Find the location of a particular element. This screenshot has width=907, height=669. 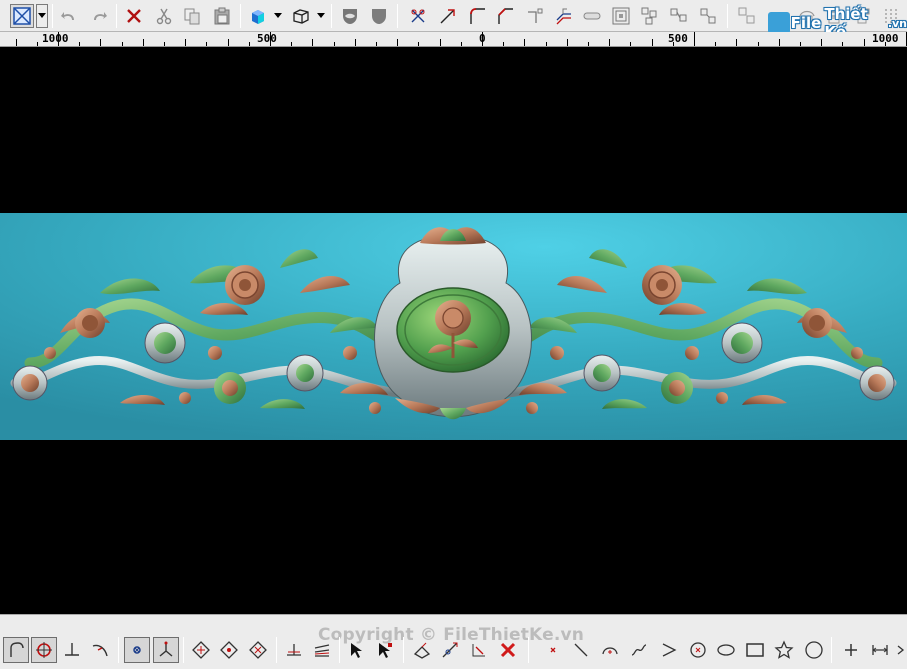

copy-icon is located at coordinates (192, 16).